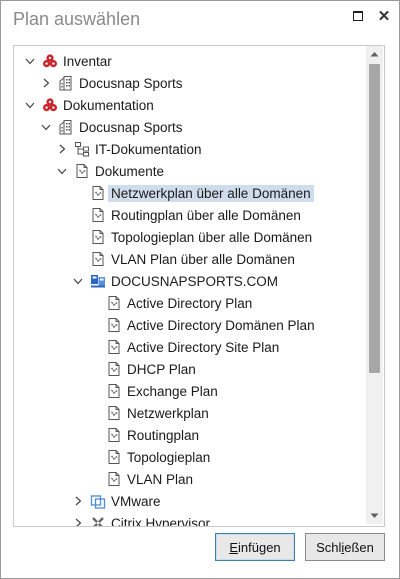 The height and width of the screenshot is (579, 400). I want to click on close-label-pre: Schl, so click(329, 547).